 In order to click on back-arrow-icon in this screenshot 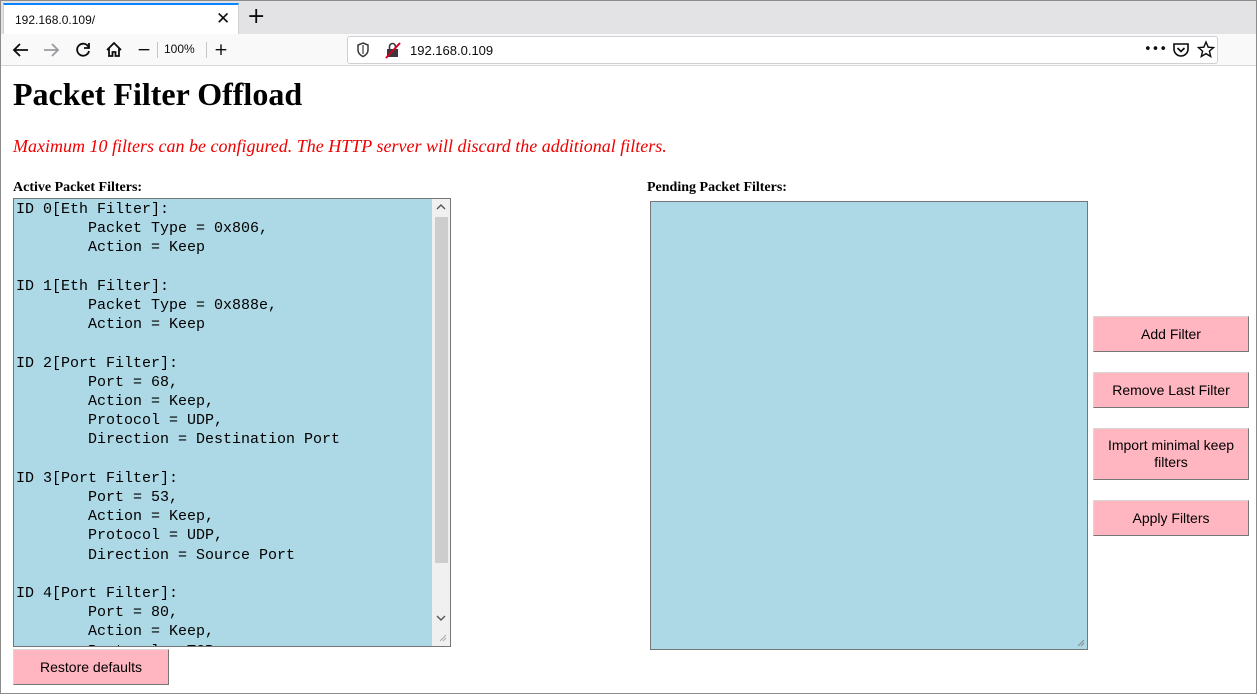, I will do `click(21, 50)`.